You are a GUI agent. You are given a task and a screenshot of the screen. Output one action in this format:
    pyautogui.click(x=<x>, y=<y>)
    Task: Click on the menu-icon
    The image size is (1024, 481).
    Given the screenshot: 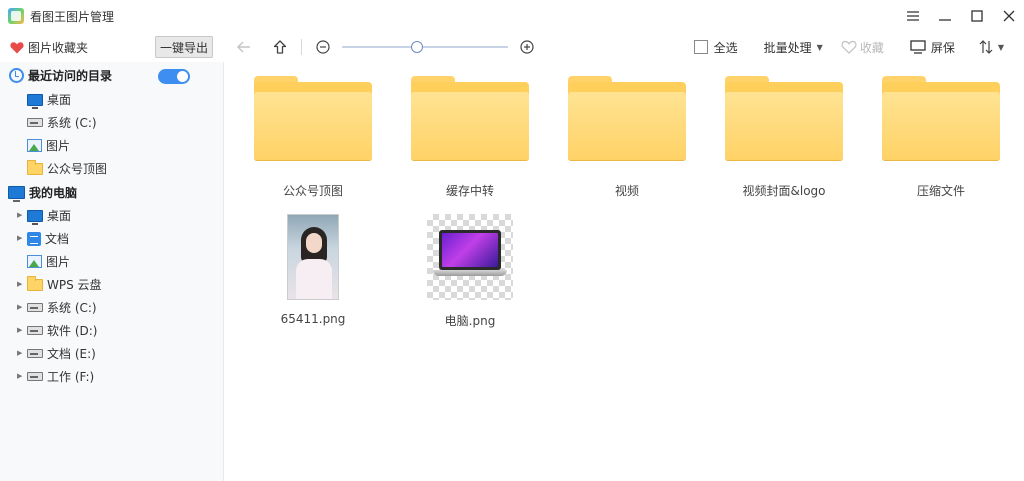 What is the action you would take?
    pyautogui.click(x=913, y=16)
    